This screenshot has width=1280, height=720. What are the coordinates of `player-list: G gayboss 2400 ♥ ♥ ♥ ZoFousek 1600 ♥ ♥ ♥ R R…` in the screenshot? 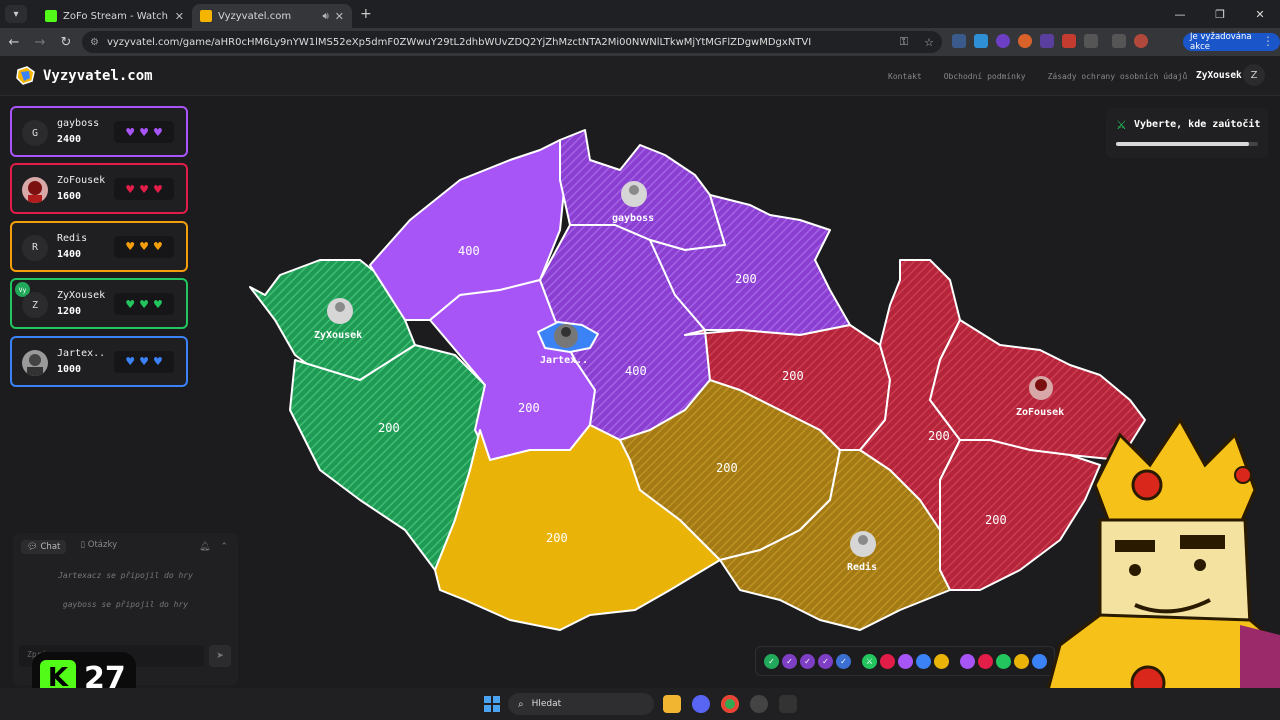 It's located at (99, 249).